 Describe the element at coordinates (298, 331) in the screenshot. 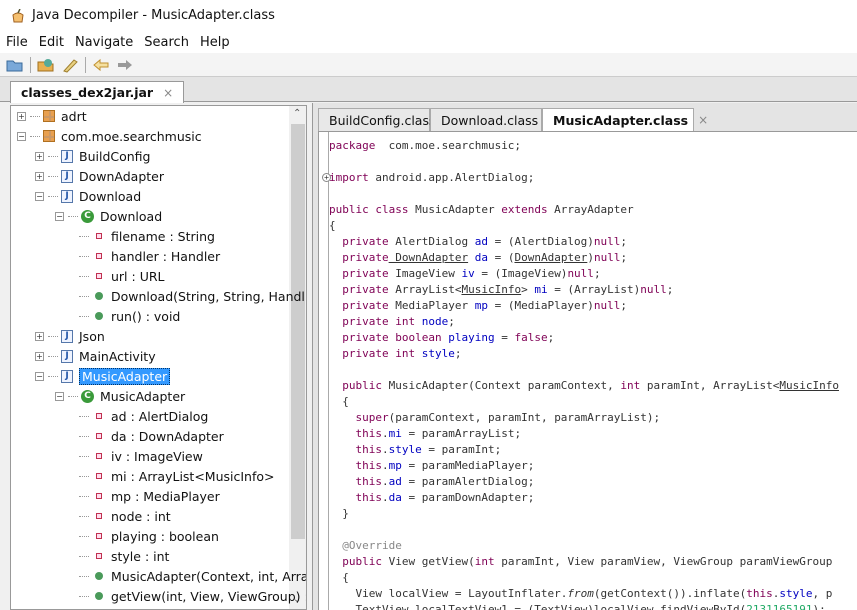

I see `scrollbar-thumb` at that location.